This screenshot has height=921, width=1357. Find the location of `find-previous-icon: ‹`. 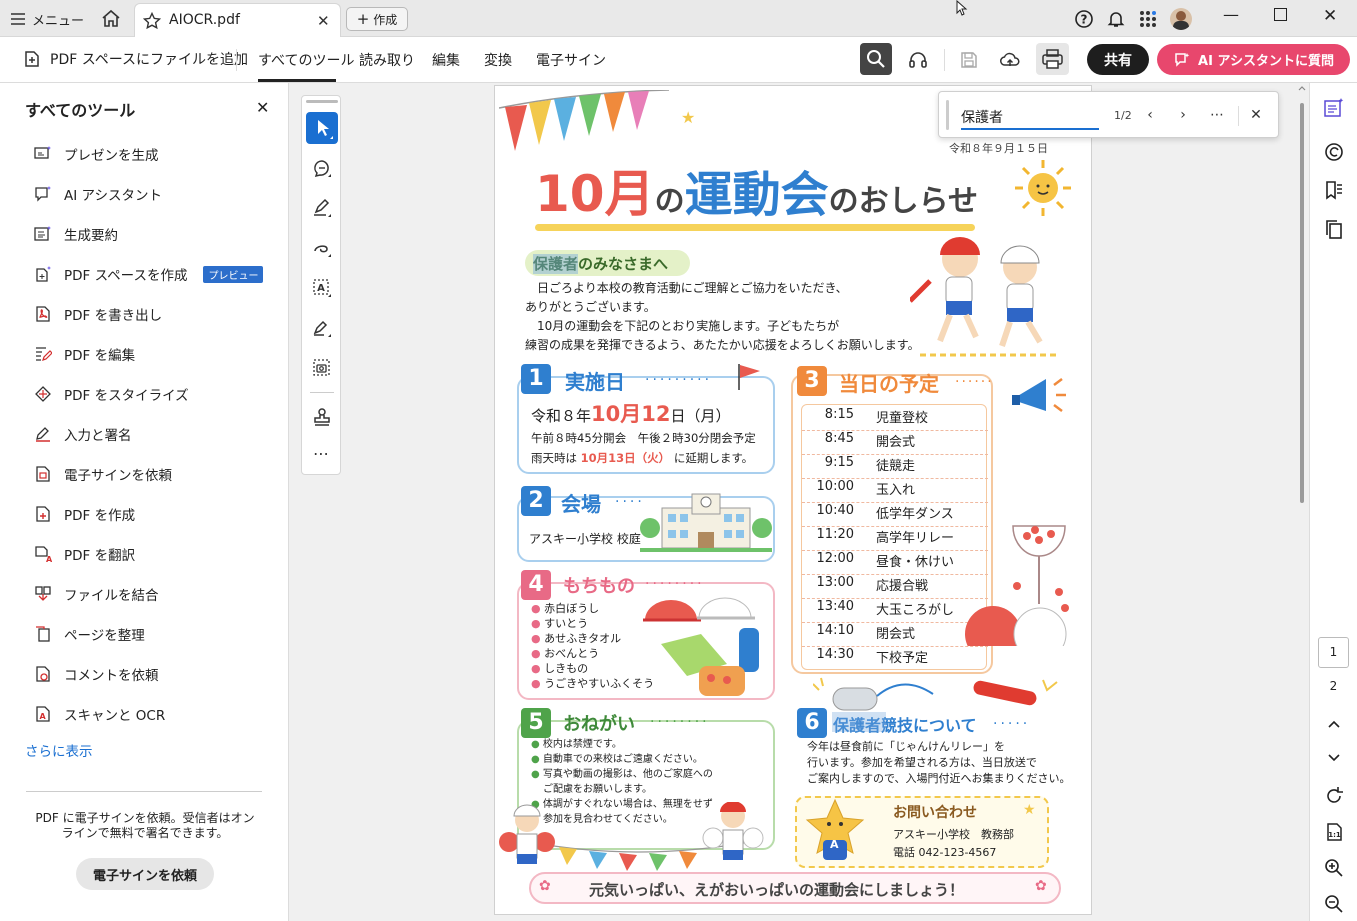

find-previous-icon: ‹ is located at coordinates (1150, 115).